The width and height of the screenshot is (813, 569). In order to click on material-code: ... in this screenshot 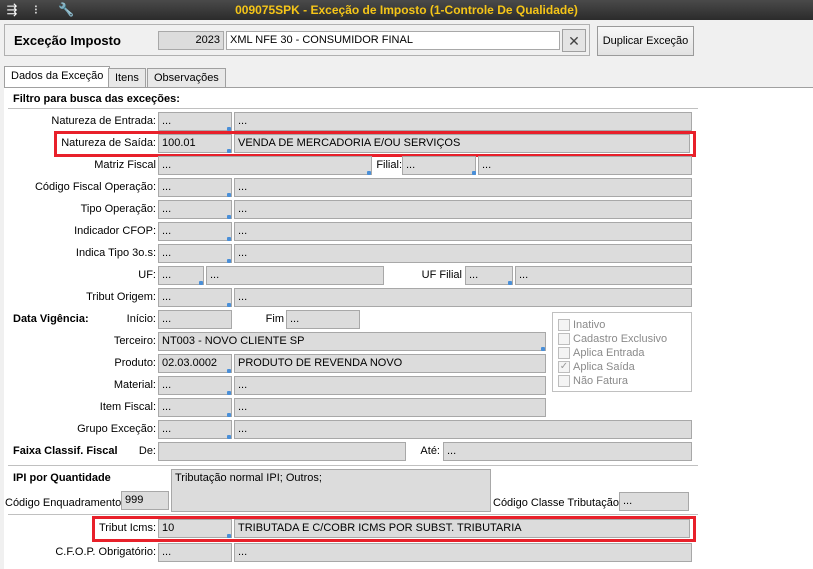, I will do `click(195, 385)`.